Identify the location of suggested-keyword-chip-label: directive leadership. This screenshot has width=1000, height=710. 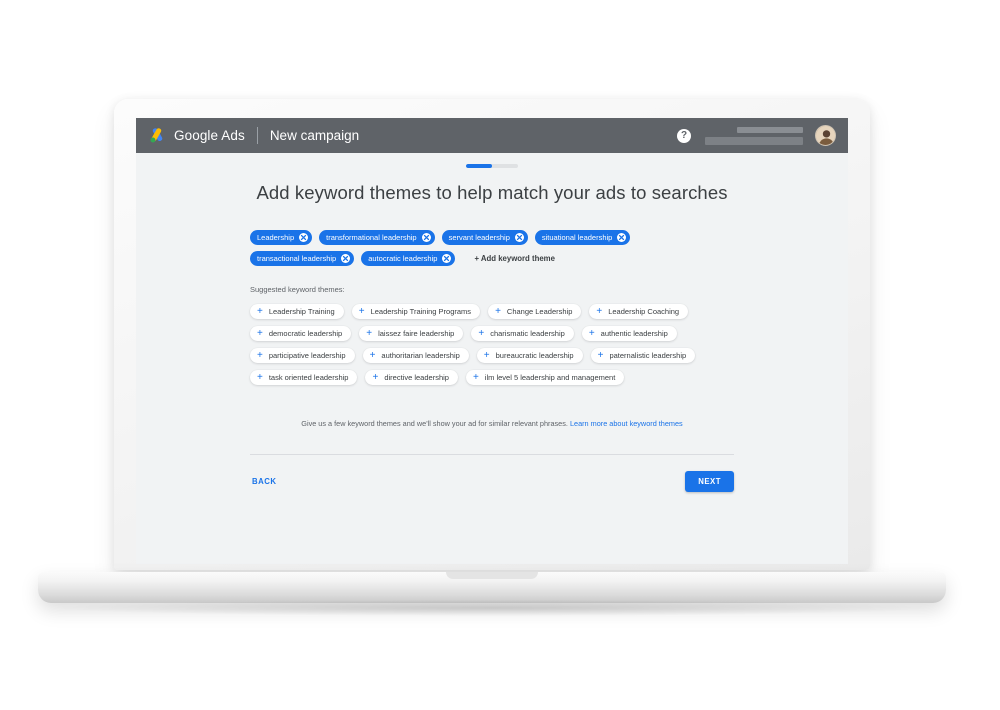
(416, 377).